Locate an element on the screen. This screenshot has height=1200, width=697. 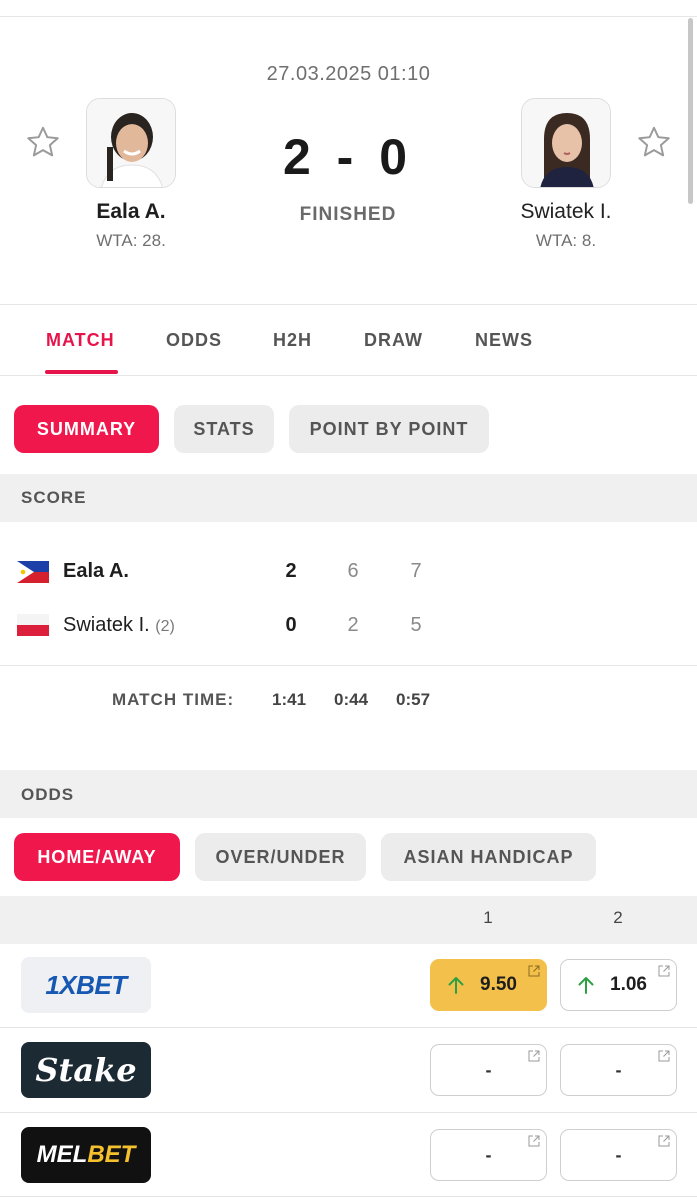
player-name-text: Swiatek I. is located at coordinates (106, 625).